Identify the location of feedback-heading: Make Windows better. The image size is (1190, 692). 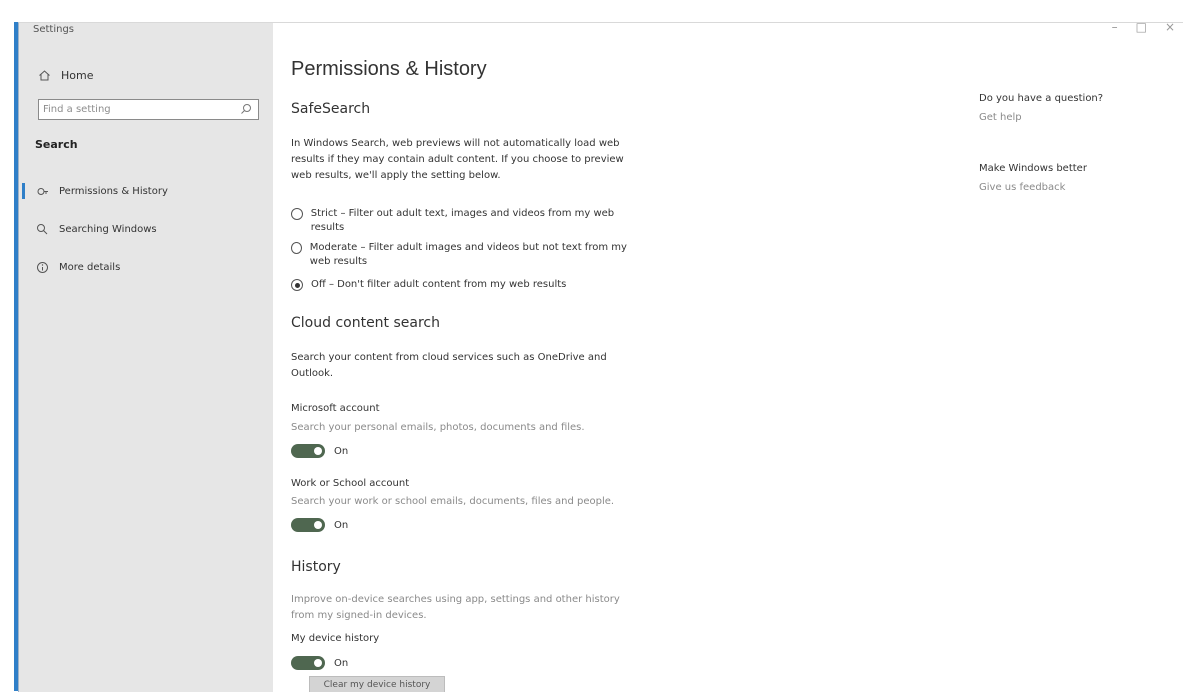
(1033, 168).